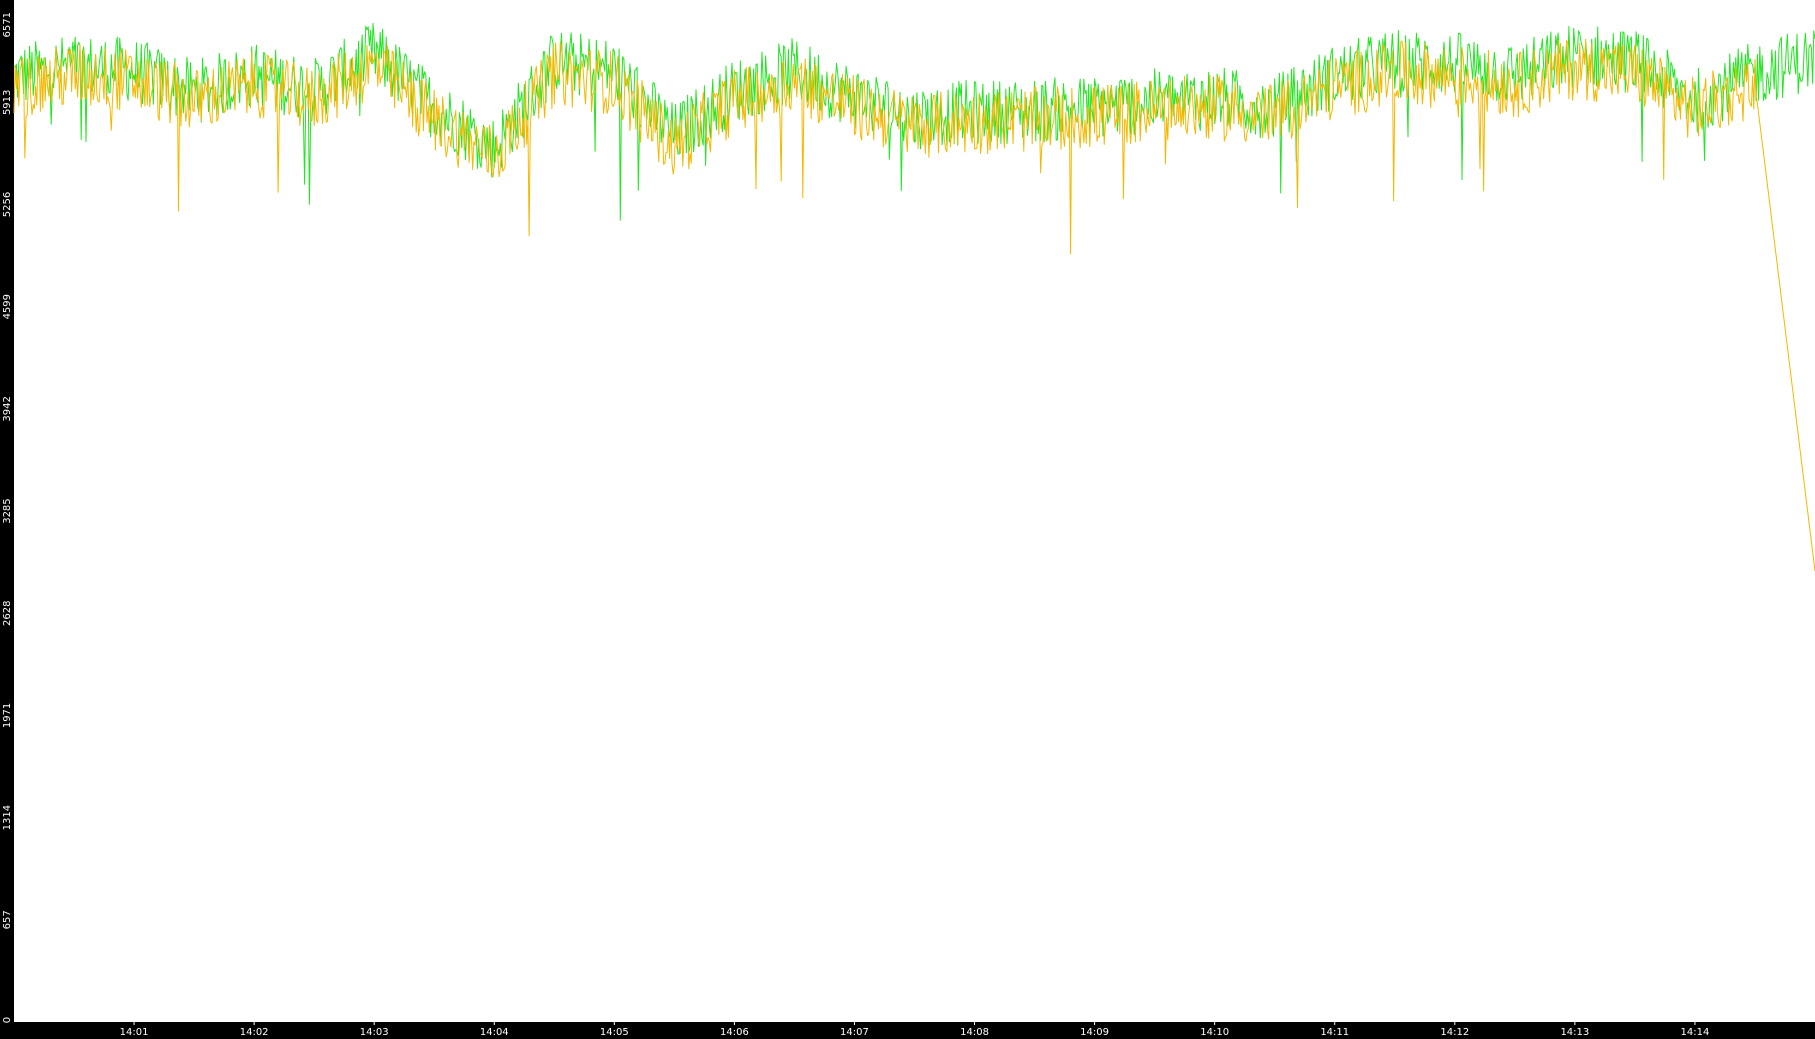  What do you see at coordinates (614, 1032) in the screenshot?
I see `x-tick-label: 14:05` at bounding box center [614, 1032].